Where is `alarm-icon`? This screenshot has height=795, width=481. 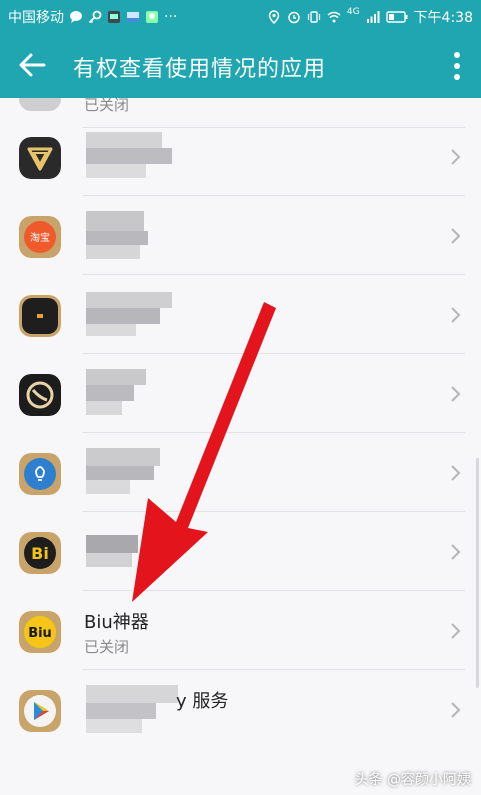 alarm-icon is located at coordinates (294, 17).